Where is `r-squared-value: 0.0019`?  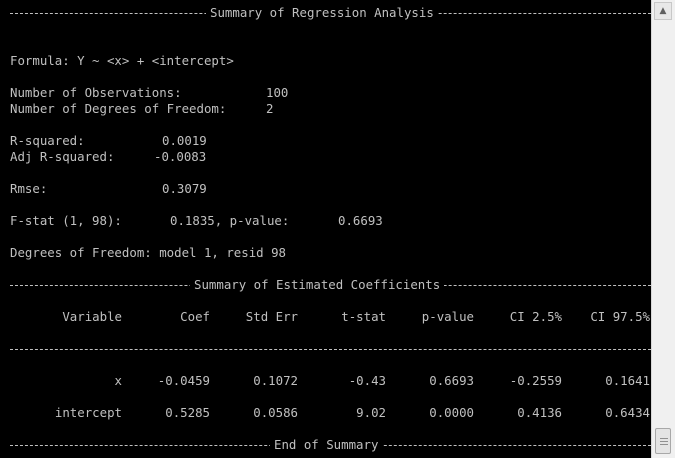
r-squared-value: 0.0019 is located at coordinates (184, 140).